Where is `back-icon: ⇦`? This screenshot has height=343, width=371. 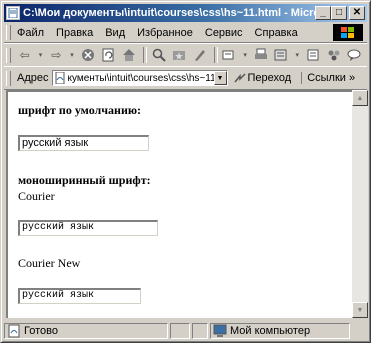
back-icon: ⇦ is located at coordinates (25, 55).